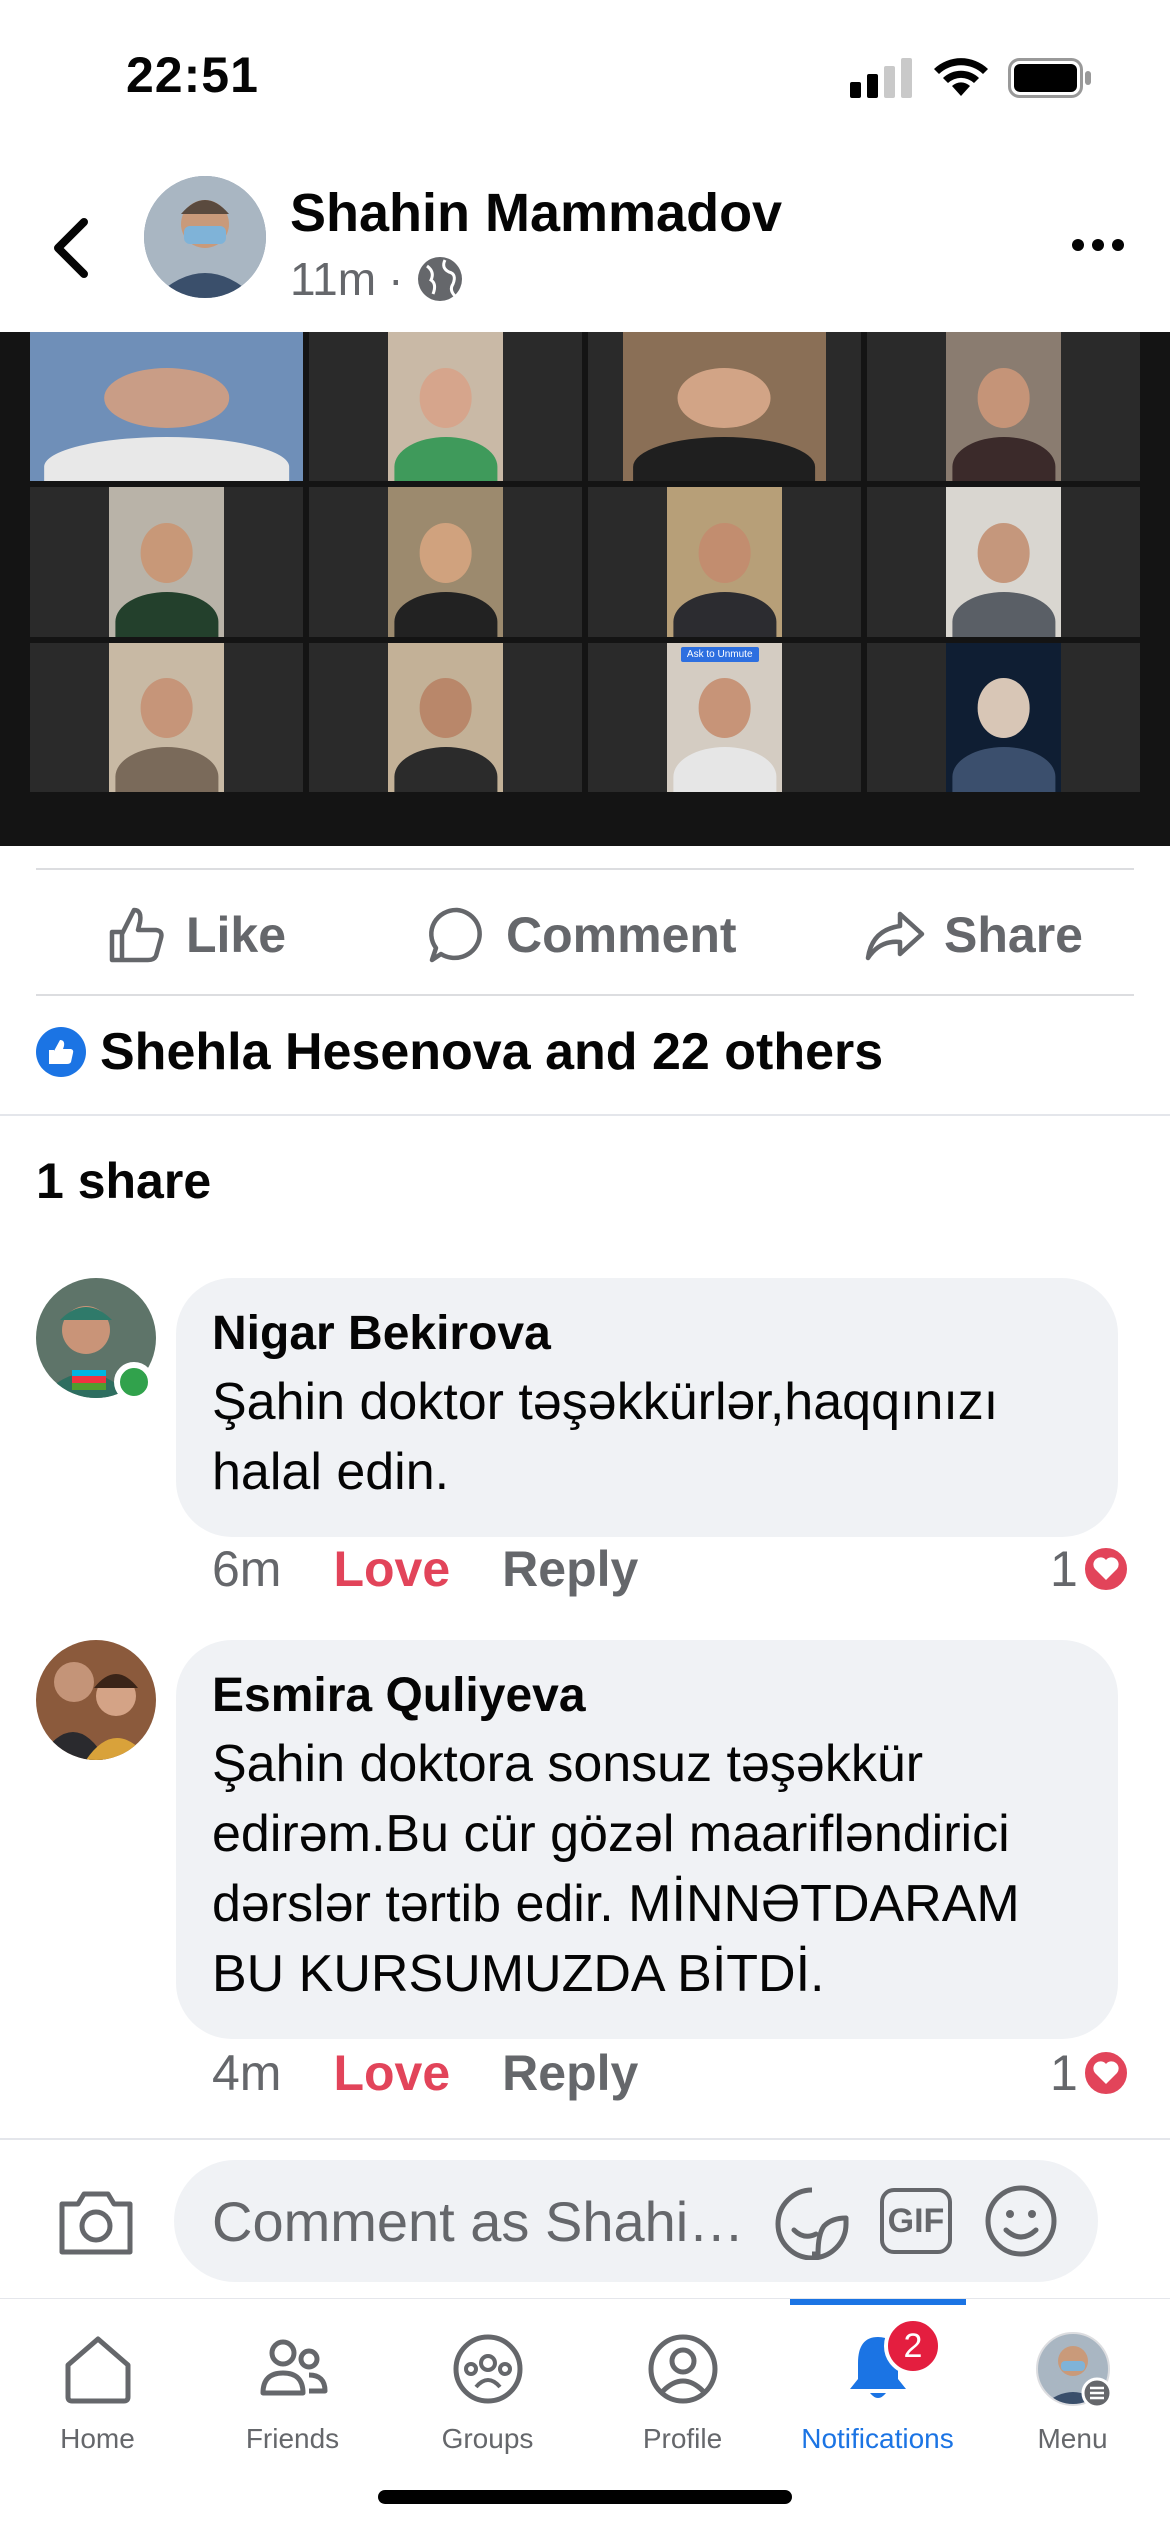  What do you see at coordinates (961, 77) in the screenshot?
I see `wifi-icon` at bounding box center [961, 77].